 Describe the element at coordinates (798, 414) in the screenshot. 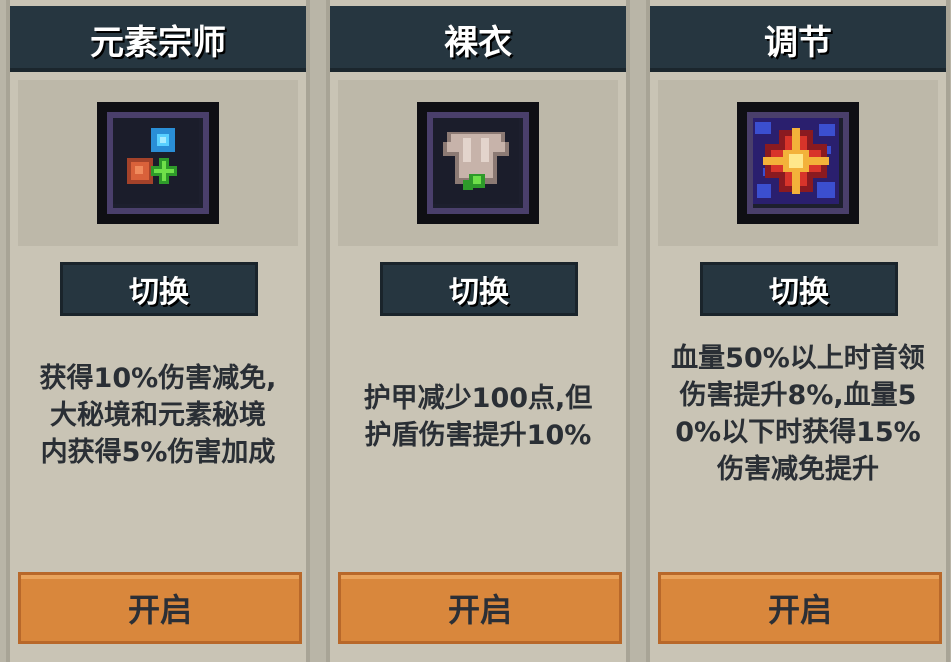

I see `card-description: 血量50%以上时首领 伤害提升8%,血量5 0%以下时获得15% 伤害减免提升` at that location.